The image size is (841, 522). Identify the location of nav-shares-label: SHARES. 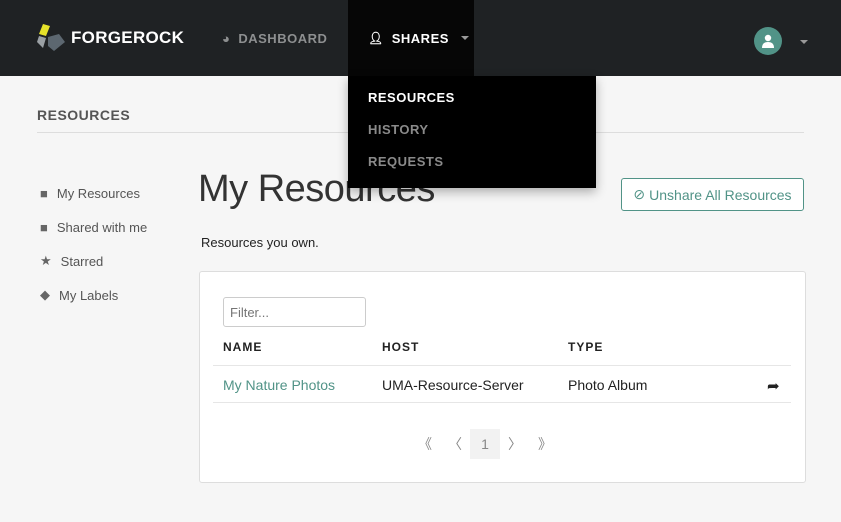
(420, 38).